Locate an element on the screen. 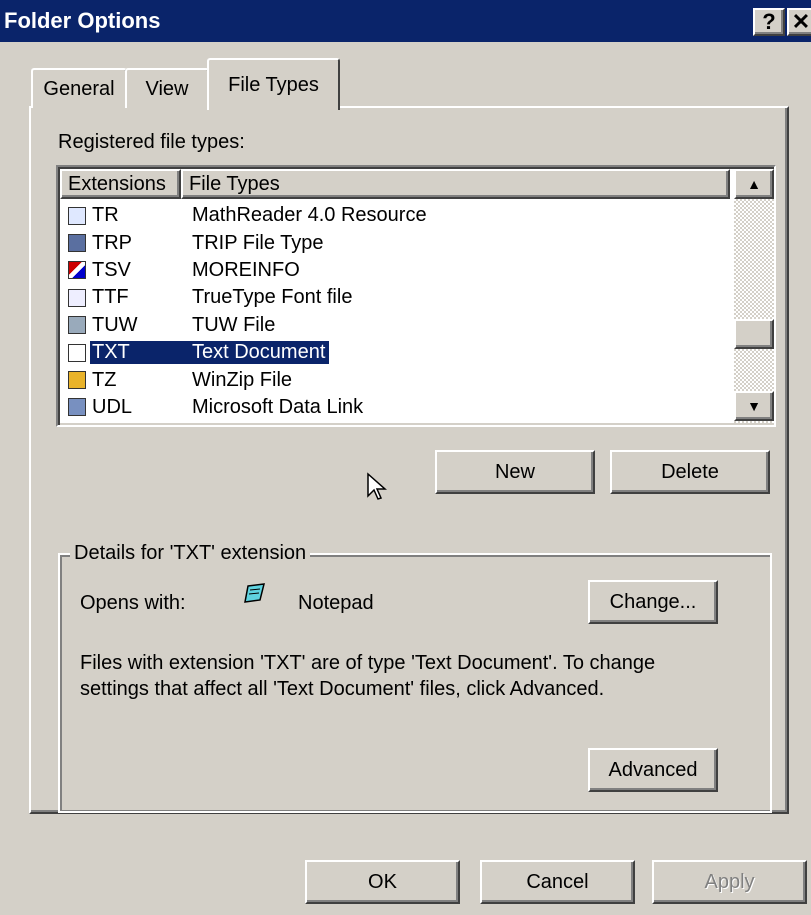  row-extension: TTF is located at coordinates (110, 297).